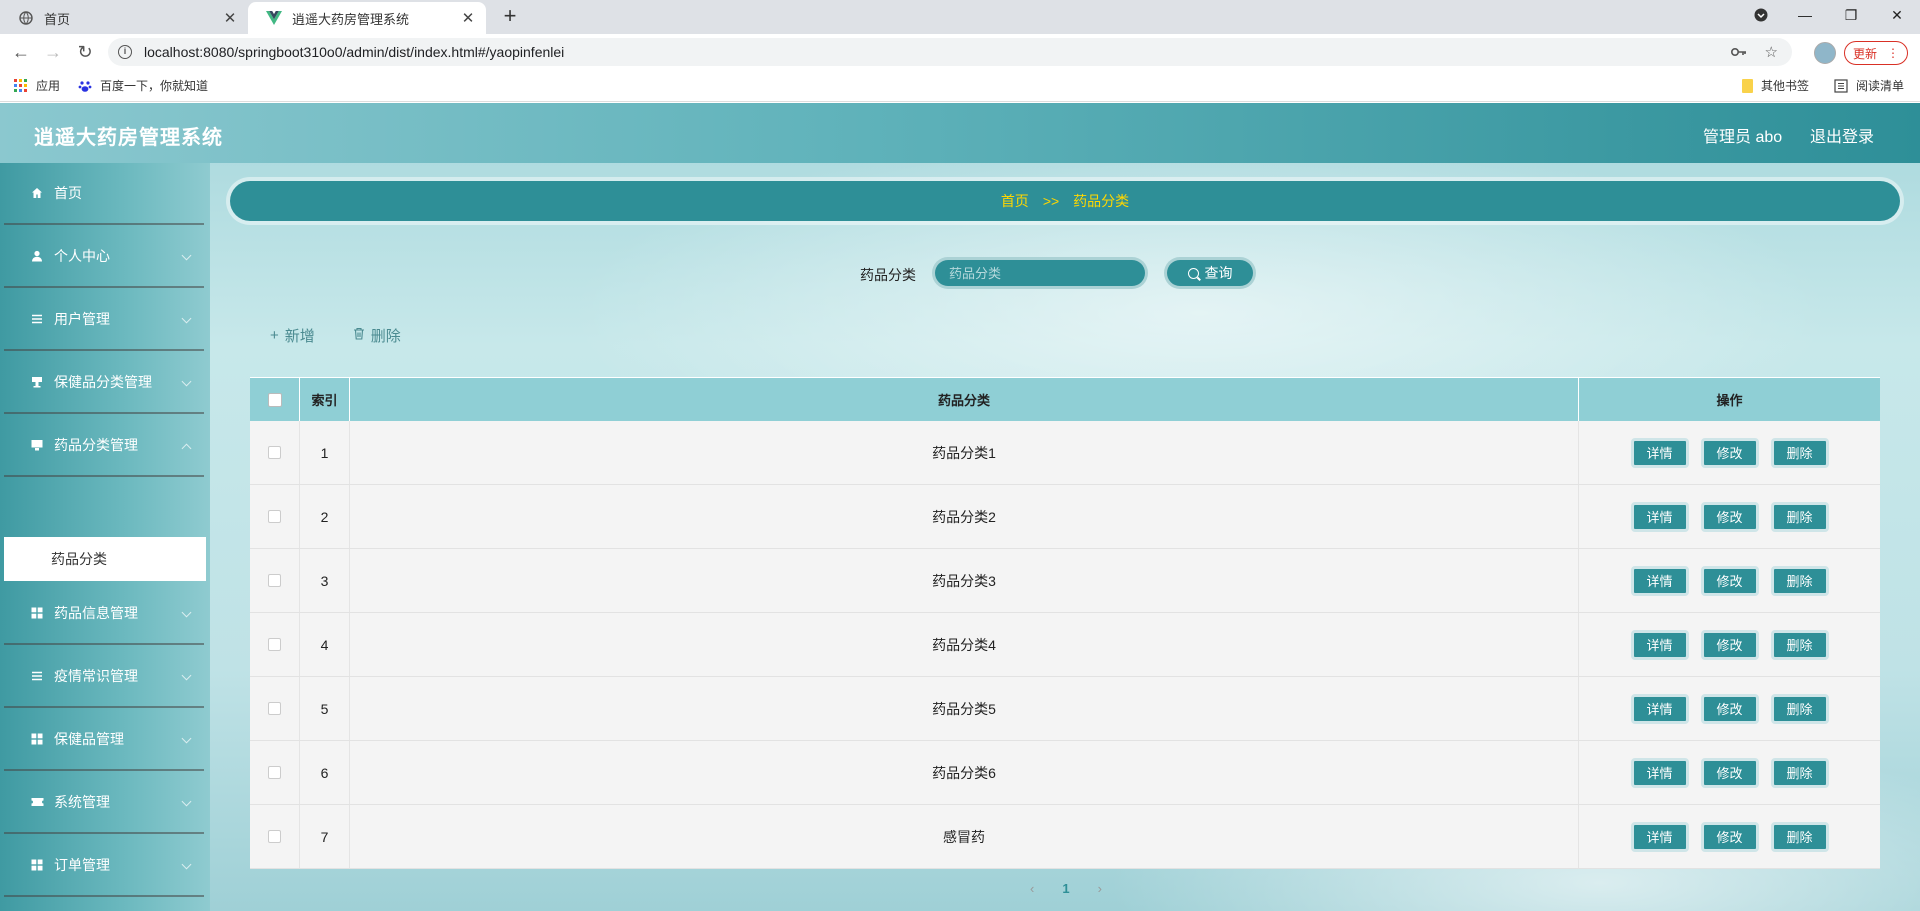  I want to click on next-page-icon: ›, so click(1100, 888).